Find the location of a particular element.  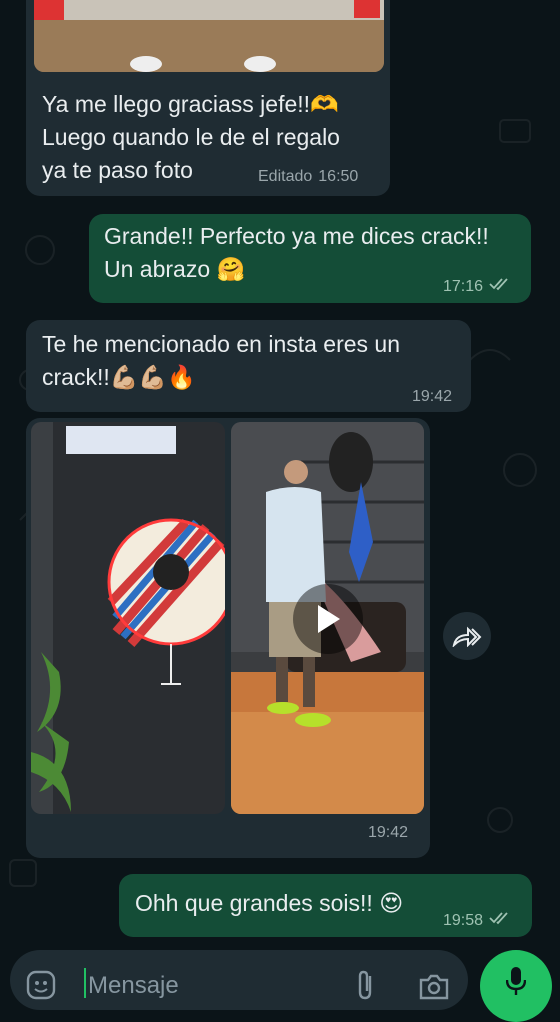

message-time: 19:58 is located at coordinates (463, 920).